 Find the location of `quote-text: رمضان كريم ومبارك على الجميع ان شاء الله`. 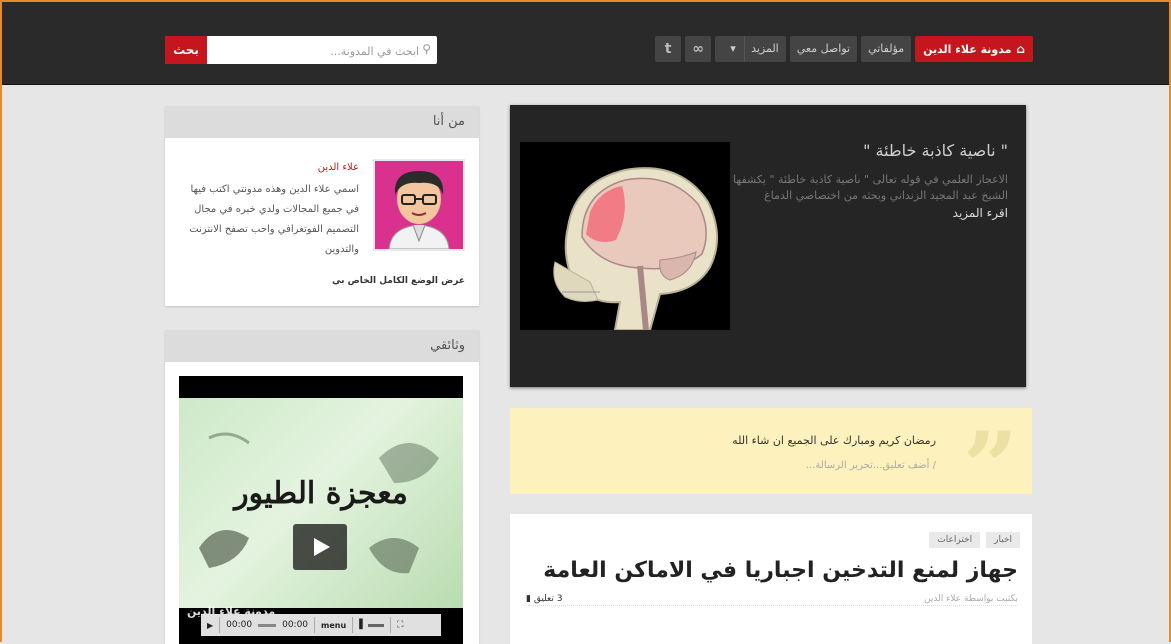

quote-text: رمضان كريم ومبارك على الجميع ان شاء الله is located at coordinates (834, 440).